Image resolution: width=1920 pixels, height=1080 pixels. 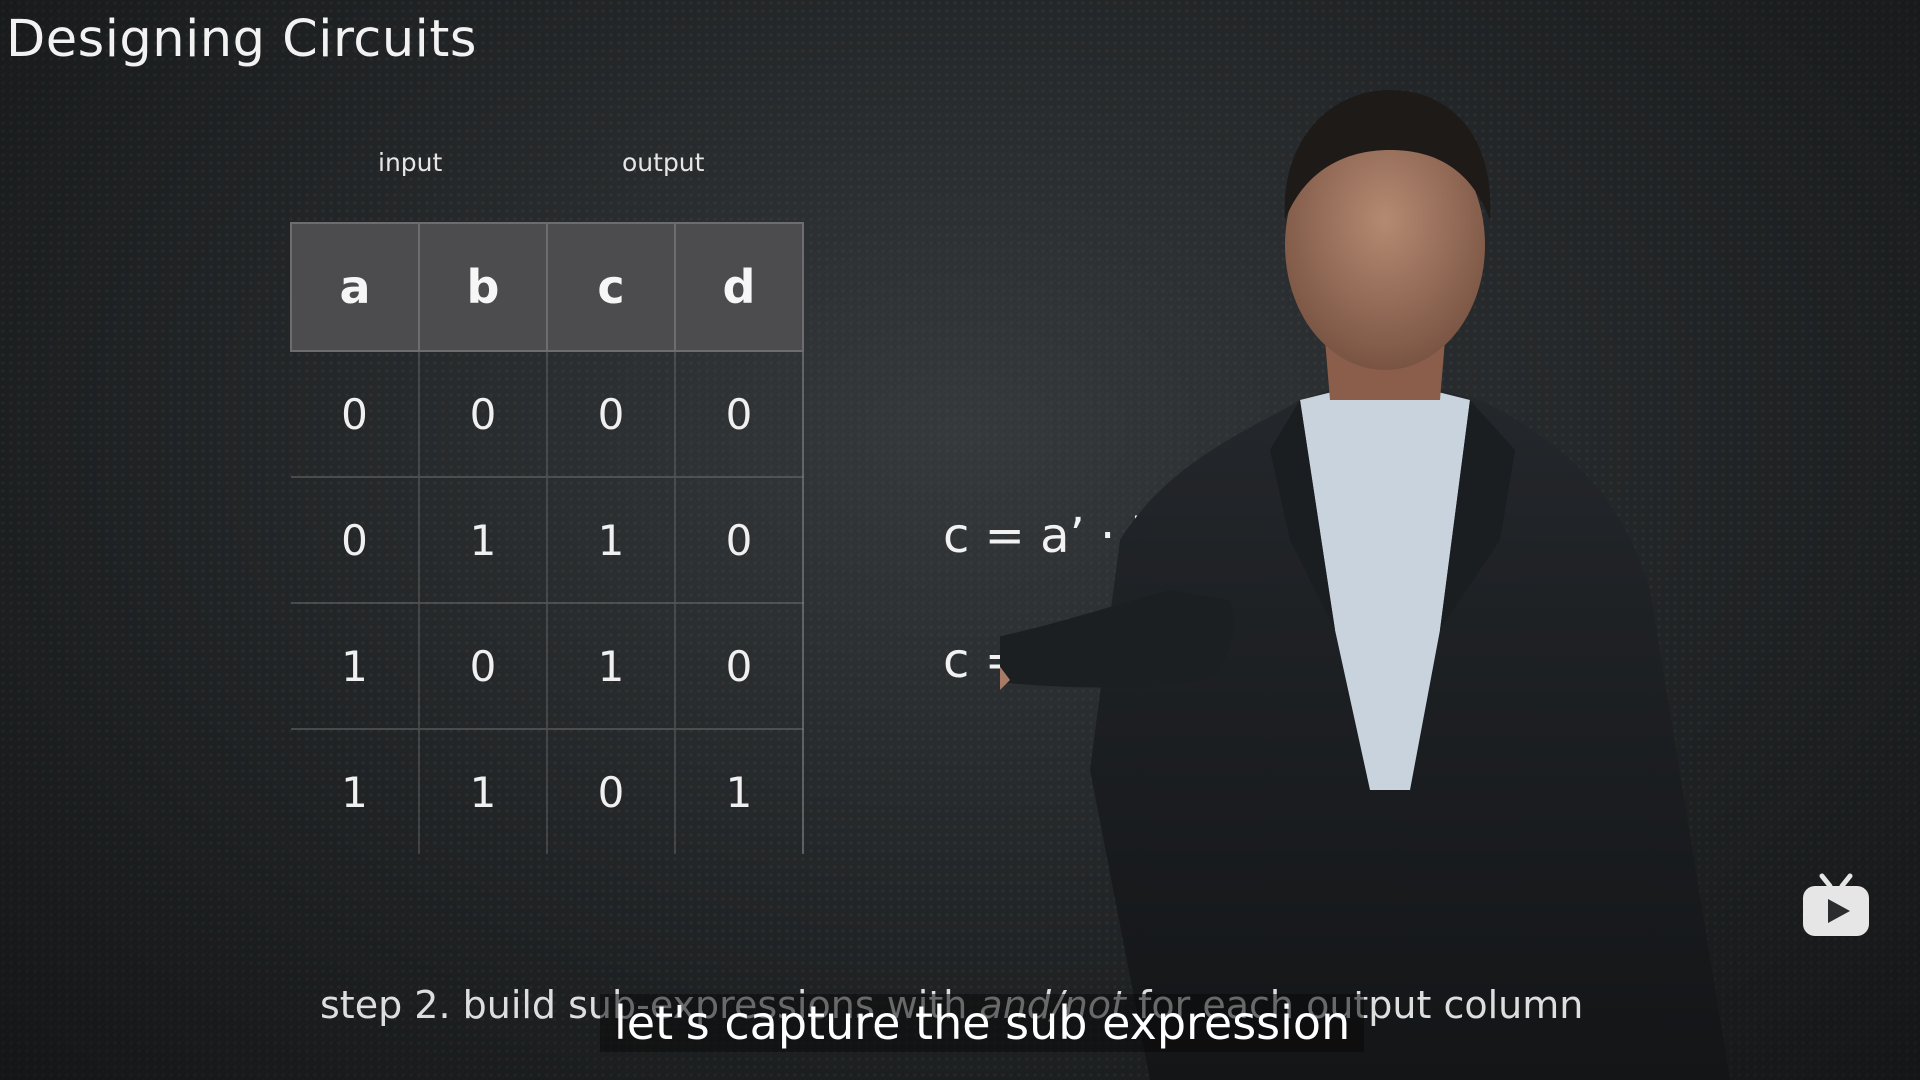 I want to click on output-label: output, so click(x=663, y=162).